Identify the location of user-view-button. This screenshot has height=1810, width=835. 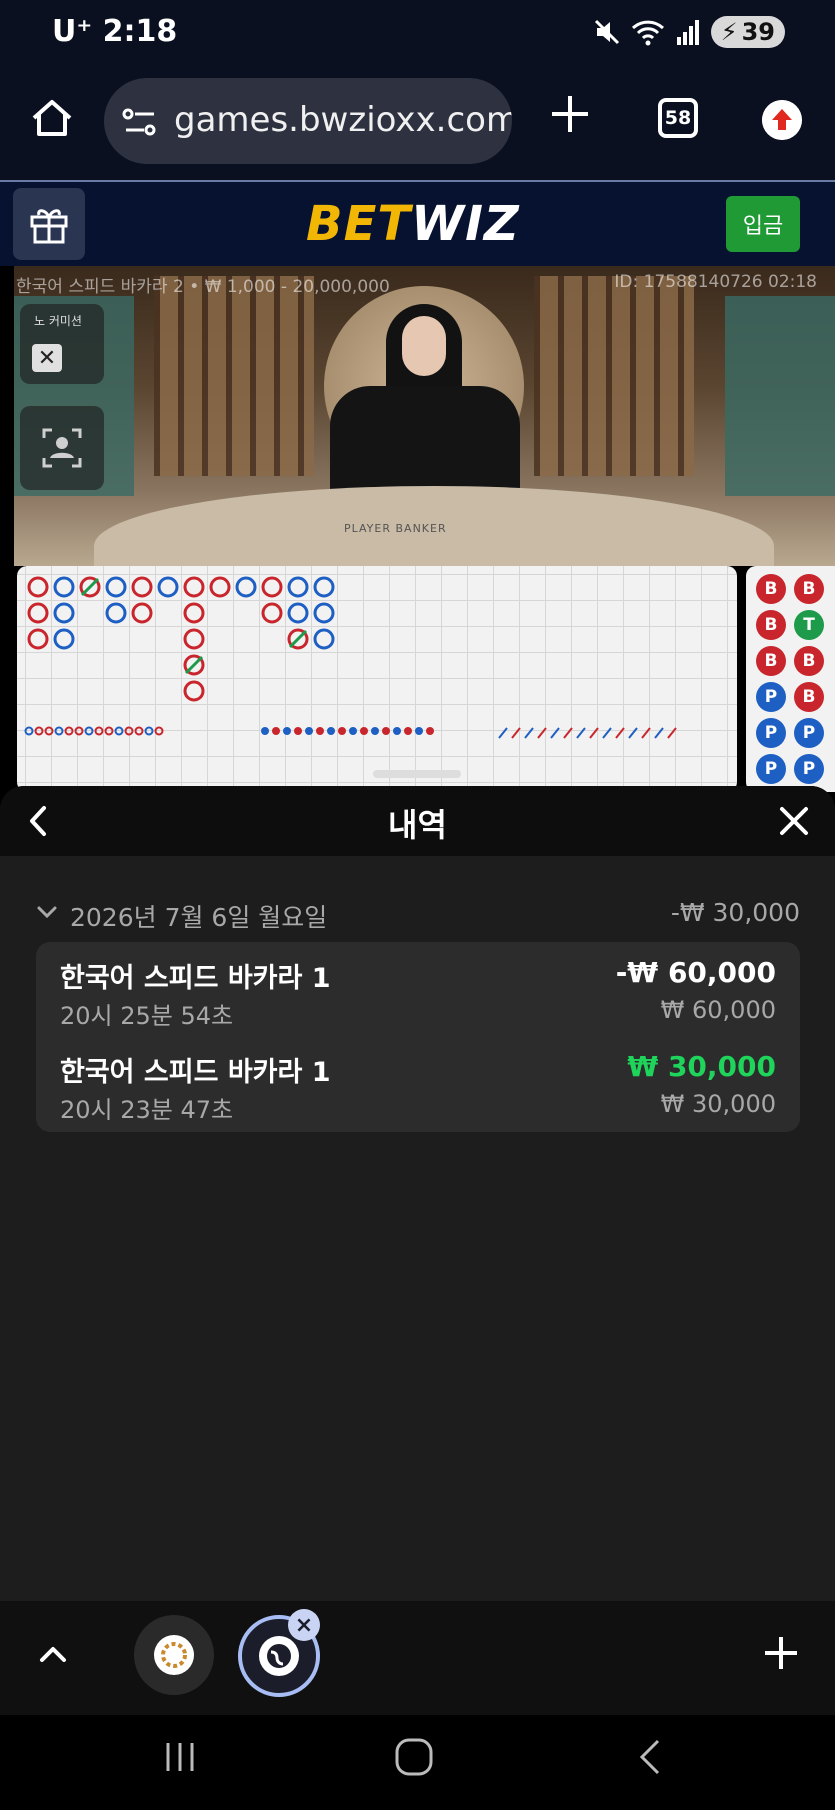
(62, 448).